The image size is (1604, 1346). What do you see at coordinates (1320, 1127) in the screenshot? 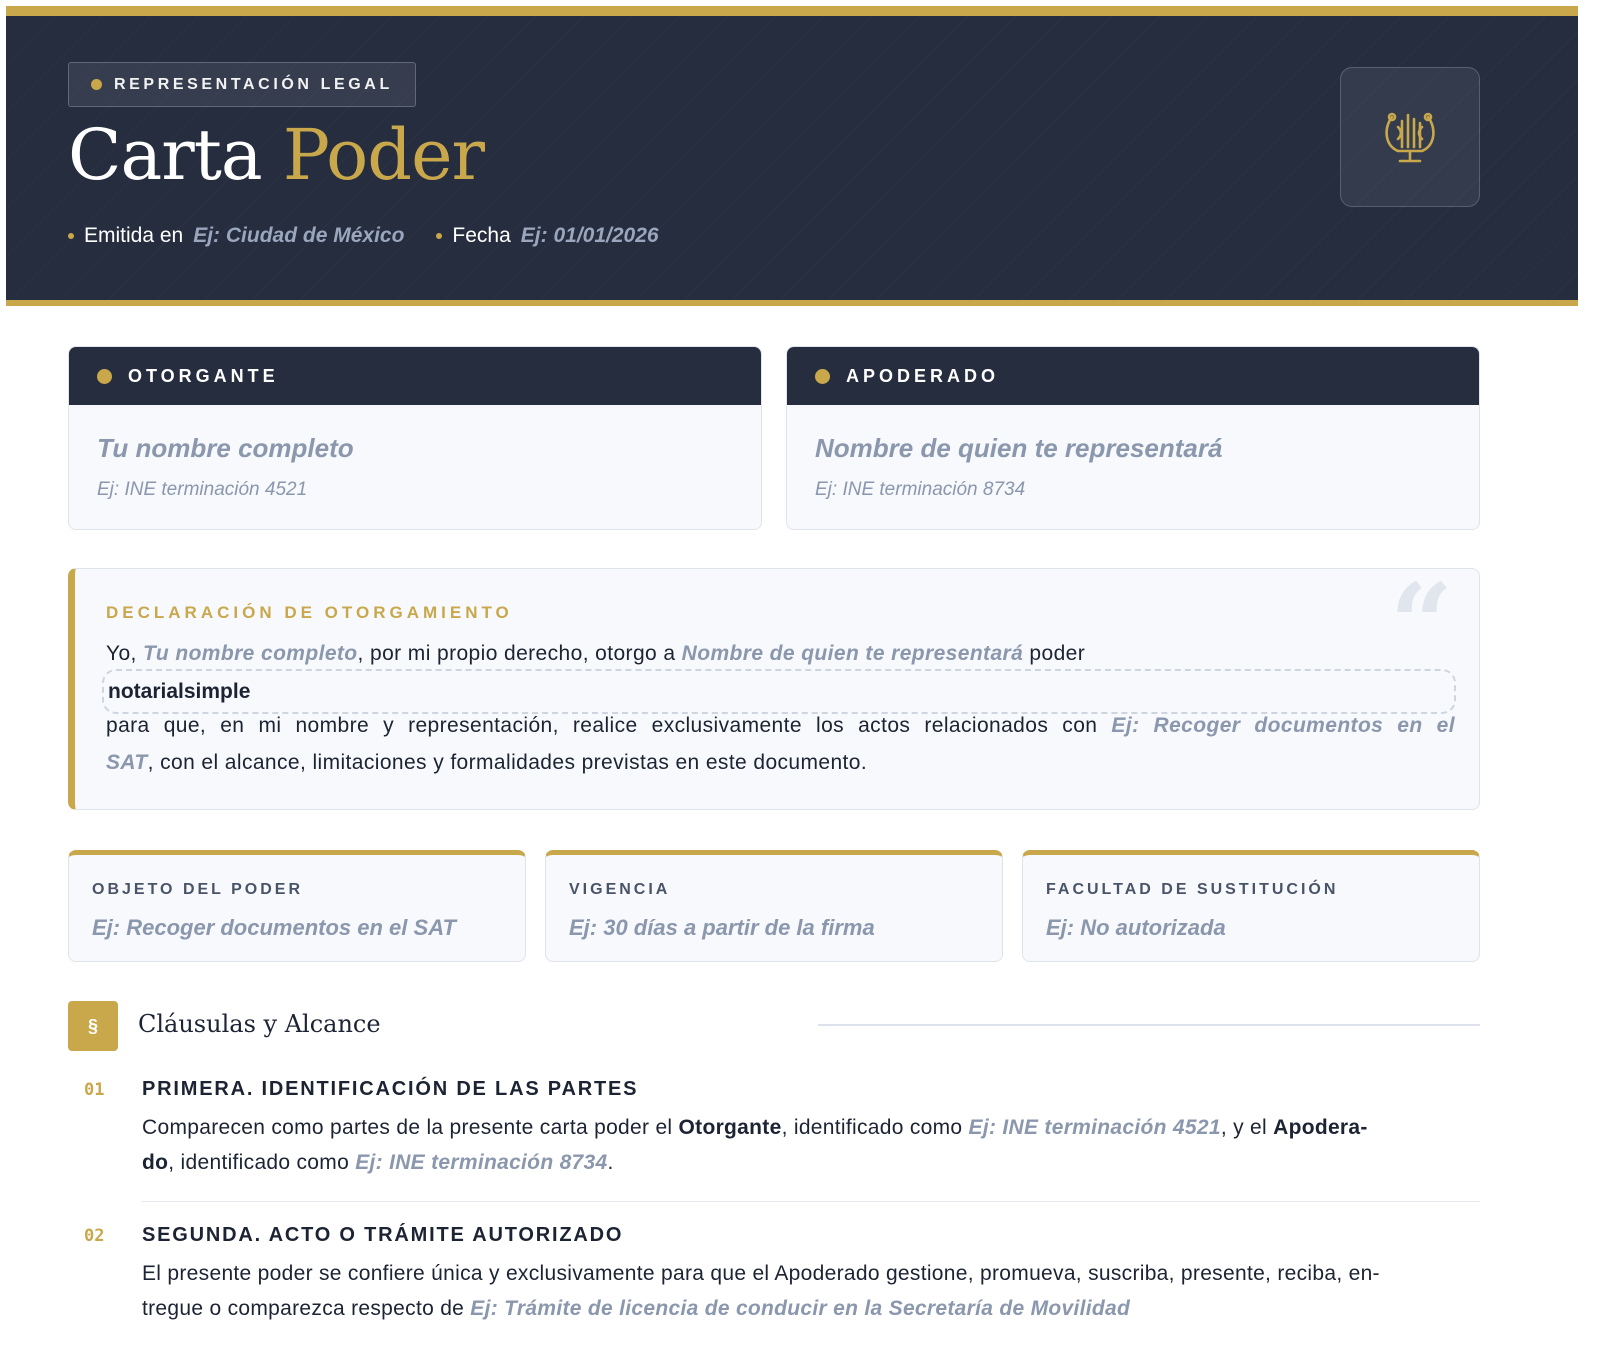
I see `clause-bold-text: Apodera-` at bounding box center [1320, 1127].